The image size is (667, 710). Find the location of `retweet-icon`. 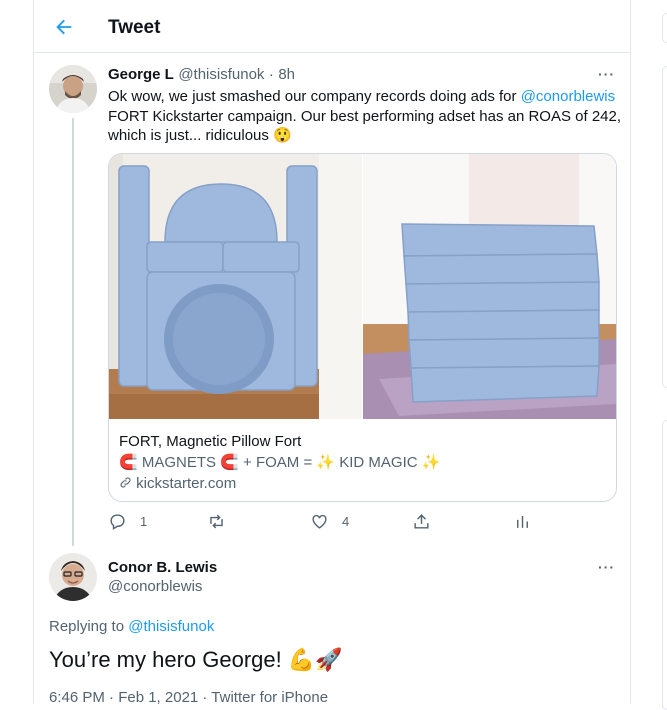

retweet-icon is located at coordinates (216, 521).